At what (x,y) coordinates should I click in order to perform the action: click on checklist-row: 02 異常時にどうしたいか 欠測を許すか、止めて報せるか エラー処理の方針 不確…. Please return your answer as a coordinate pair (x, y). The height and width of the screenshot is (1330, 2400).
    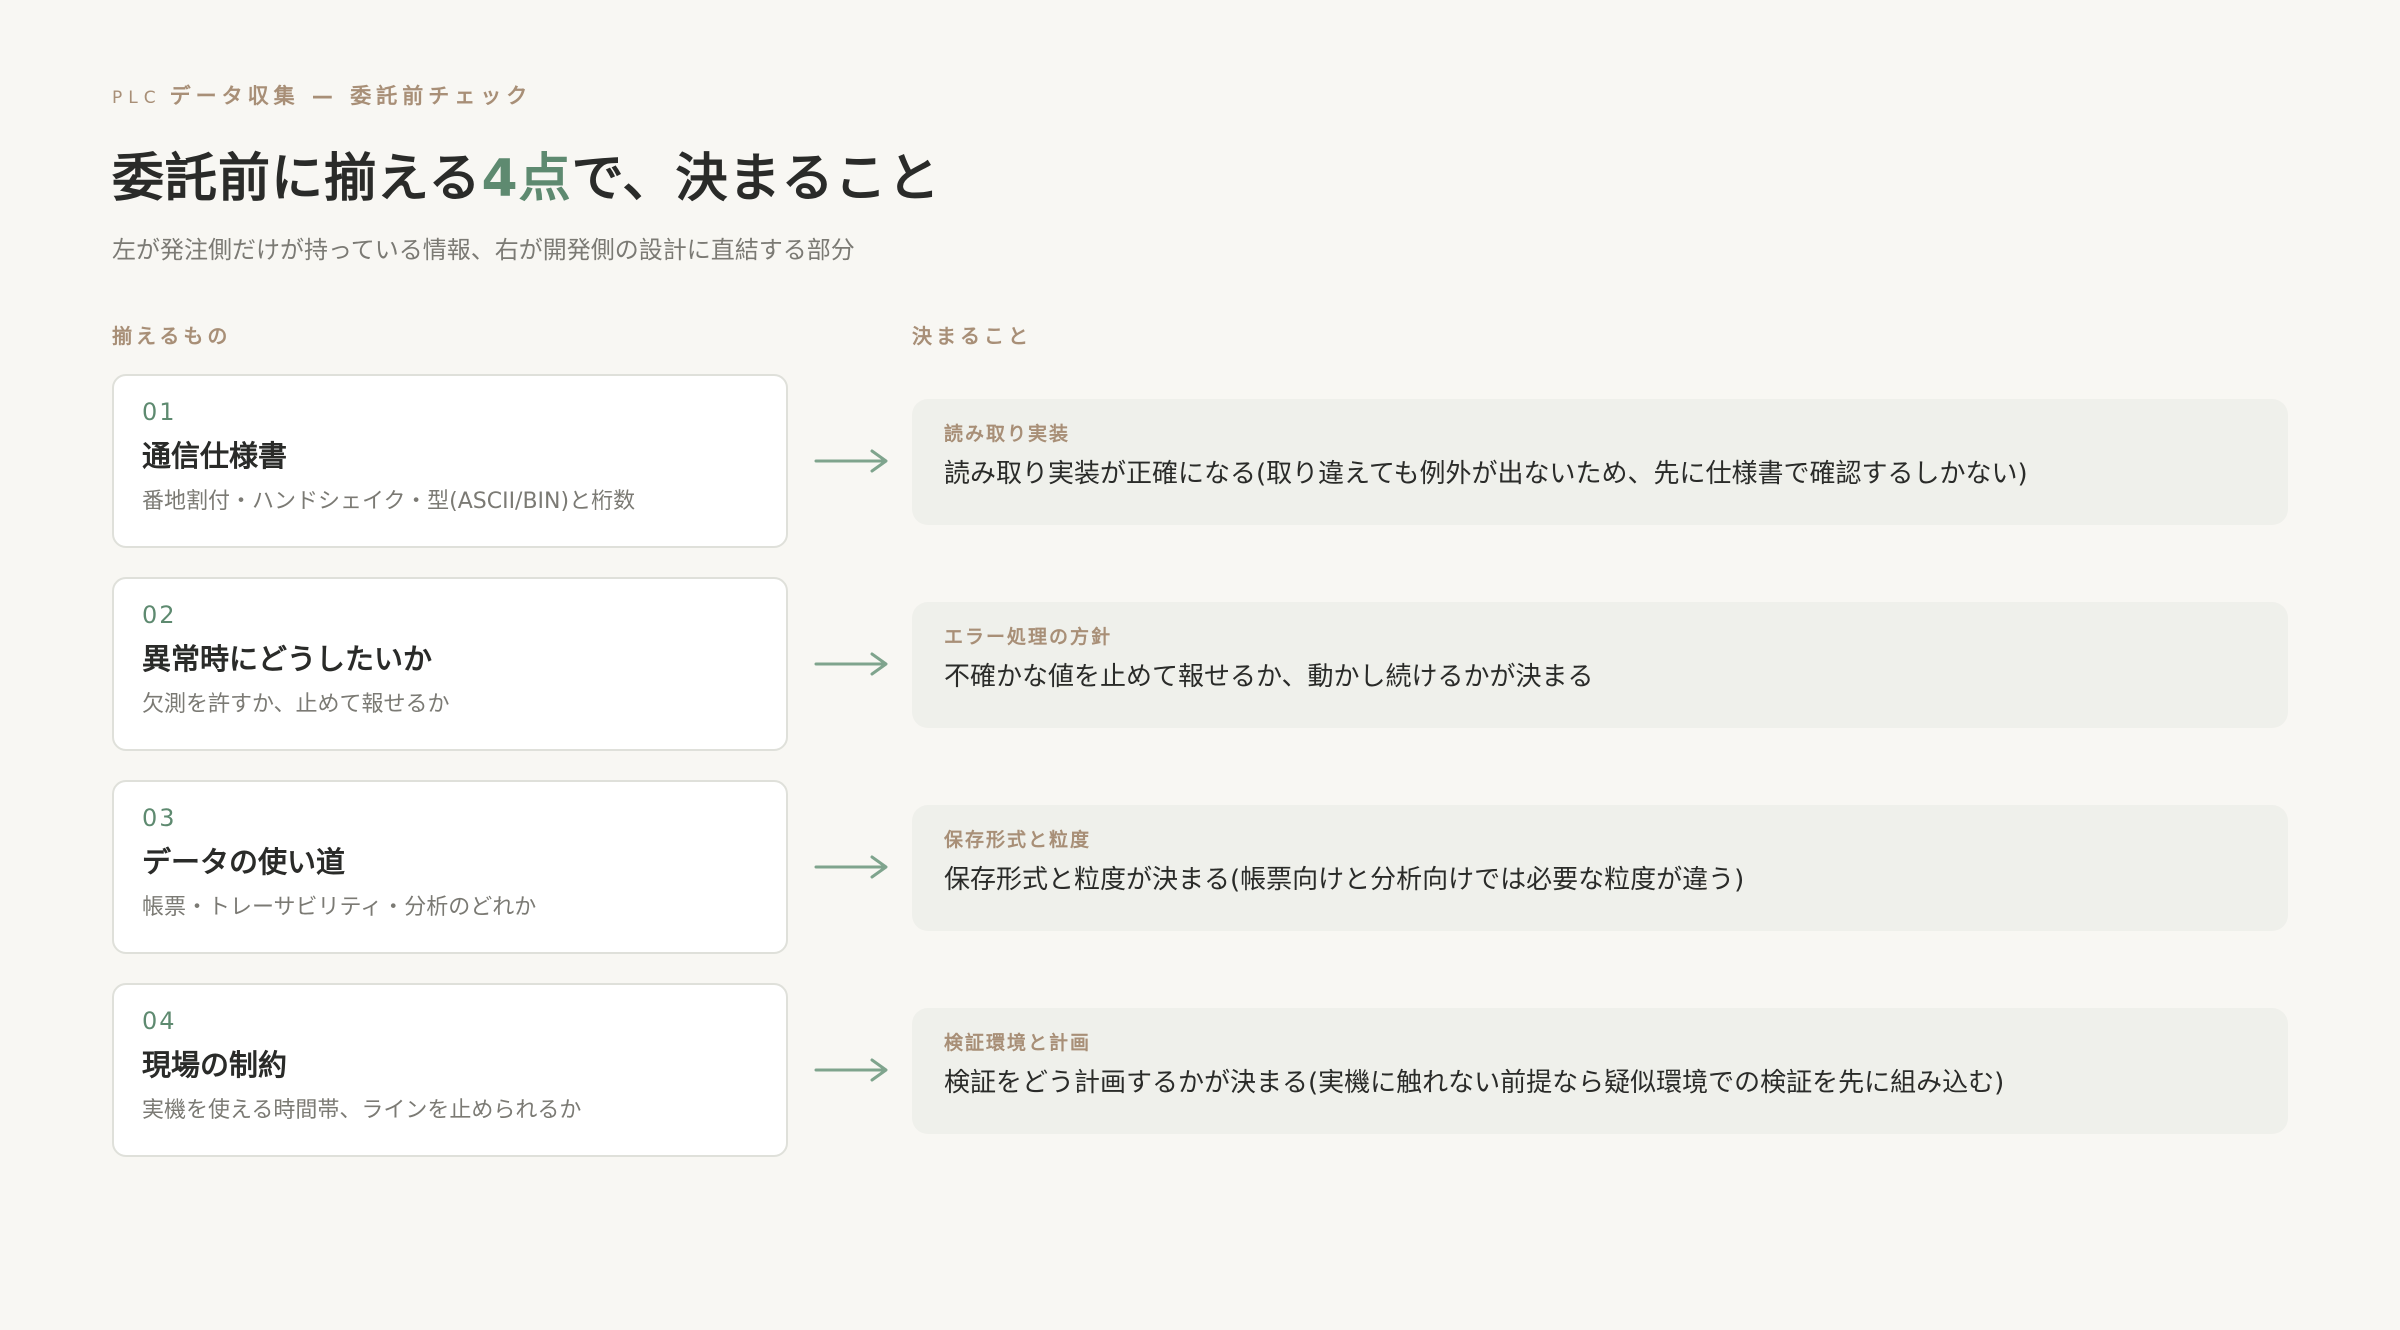
    Looking at the image, I should click on (1200, 666).